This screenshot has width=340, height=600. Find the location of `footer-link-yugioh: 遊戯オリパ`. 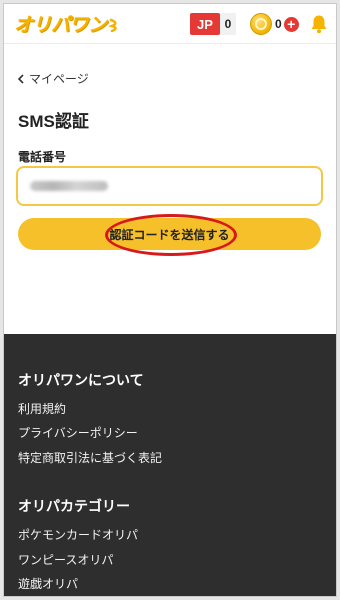

footer-link-yugioh: 遊戯オリパ is located at coordinates (48, 583).